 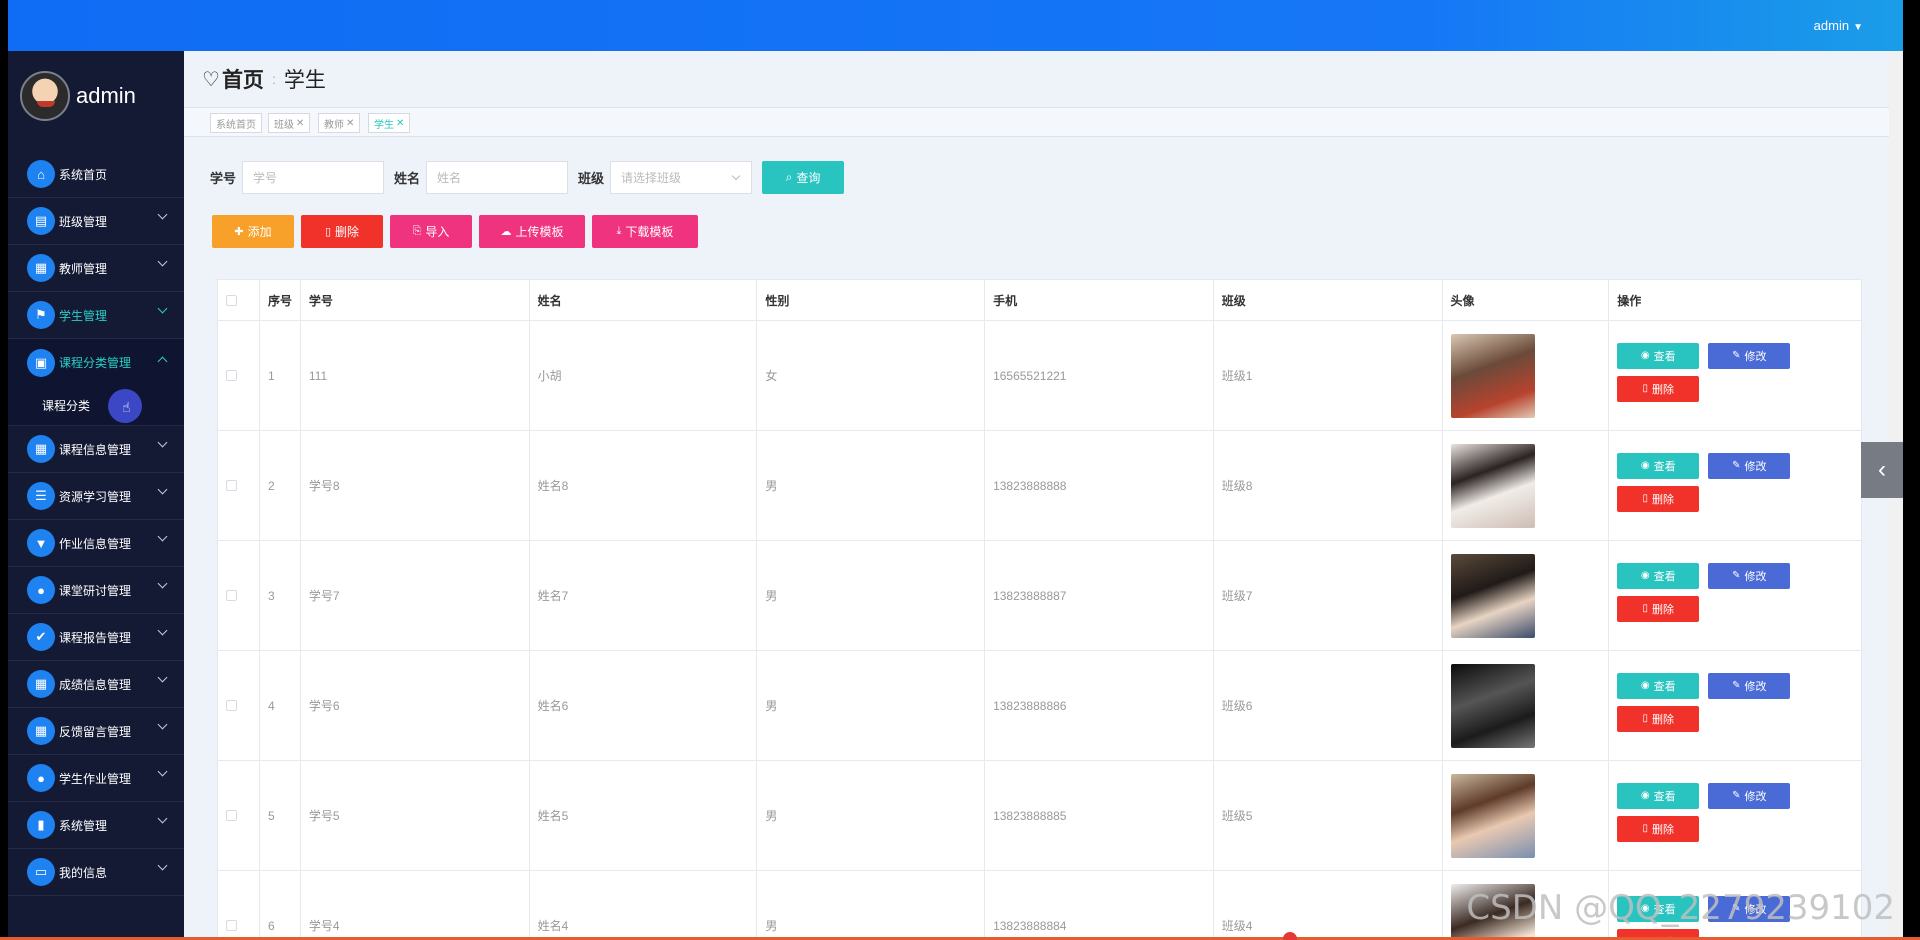 I want to click on name-cell: 姓名6, so click(x=644, y=705).